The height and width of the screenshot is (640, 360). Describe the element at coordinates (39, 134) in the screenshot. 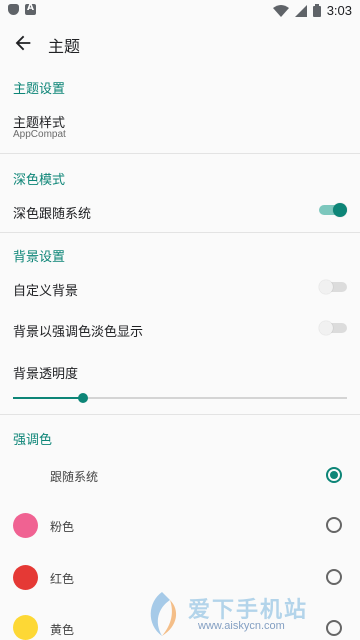

I see `pref-theme-style-summary: AppCompat` at that location.